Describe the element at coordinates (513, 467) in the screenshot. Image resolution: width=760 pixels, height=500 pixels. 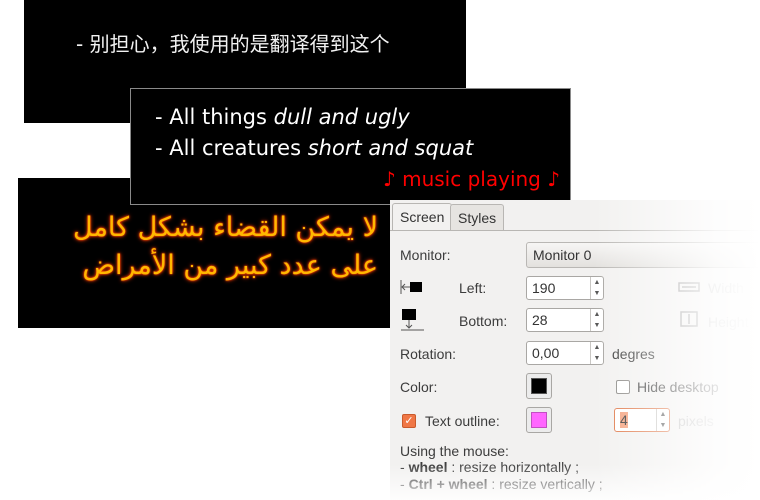
I see `mouse-help-desc: : resize horizontally ;` at that location.